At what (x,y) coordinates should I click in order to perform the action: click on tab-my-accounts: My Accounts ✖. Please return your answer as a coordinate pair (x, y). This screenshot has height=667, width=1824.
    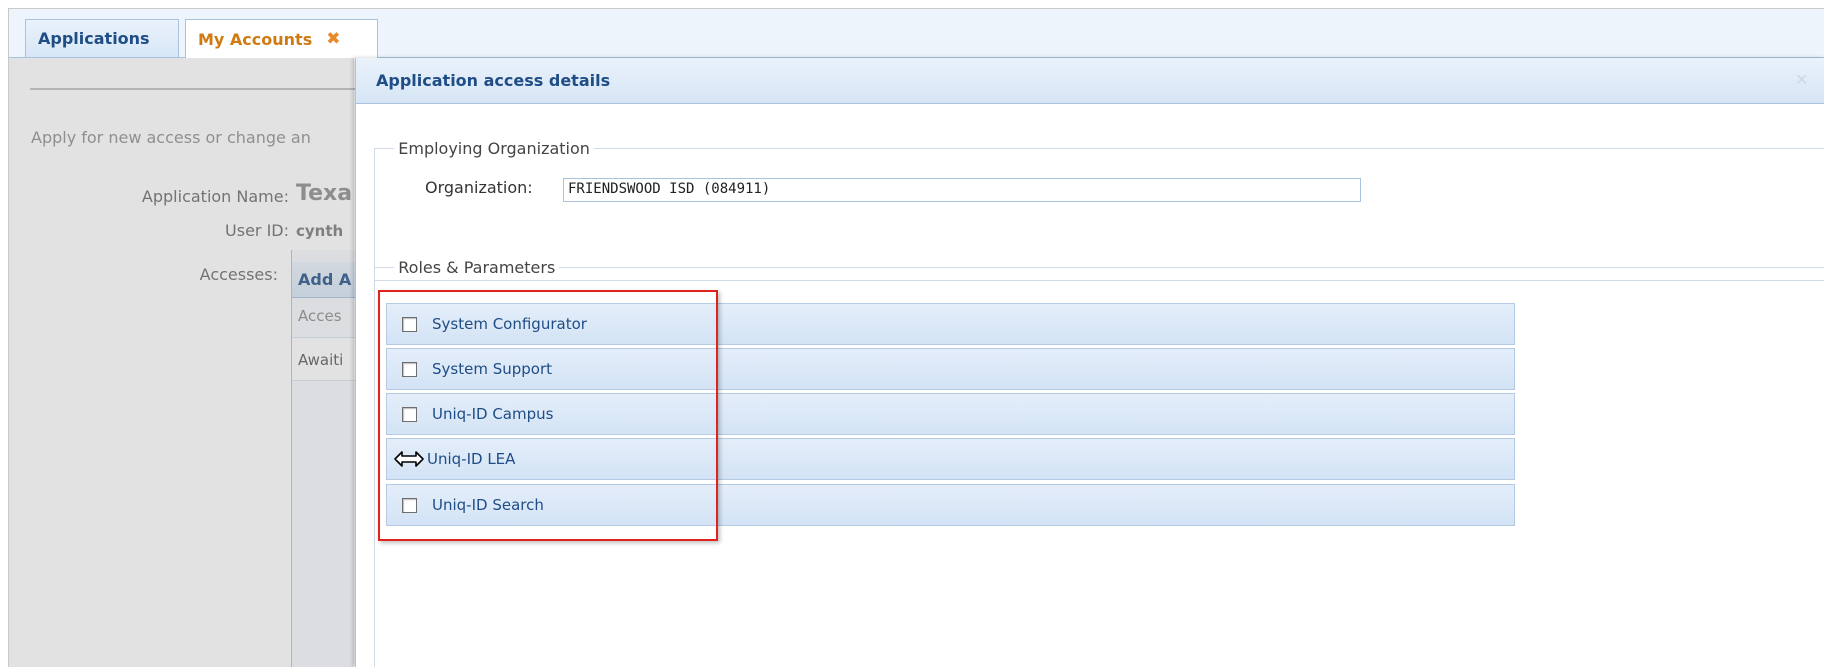
    Looking at the image, I should click on (281, 38).